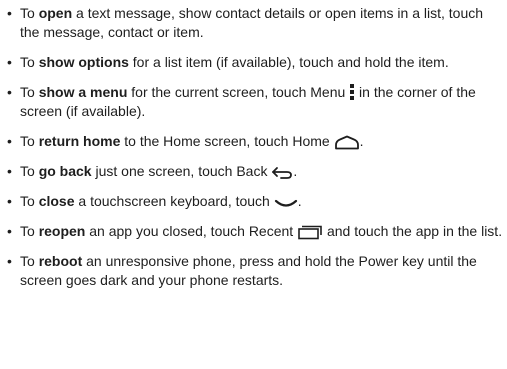 Image resolution: width=507 pixels, height=369 pixels. I want to click on item-keyword: reopen, so click(62, 231).